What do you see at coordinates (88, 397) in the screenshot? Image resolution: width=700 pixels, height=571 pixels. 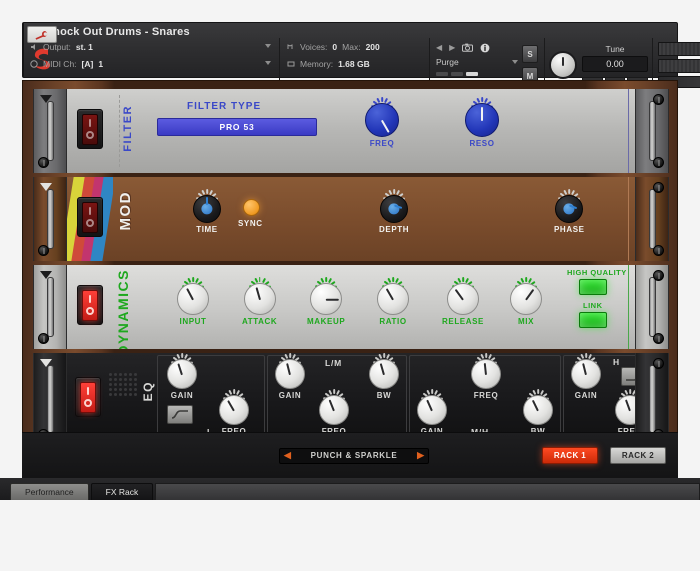 I see `eq-power-switch` at bounding box center [88, 397].